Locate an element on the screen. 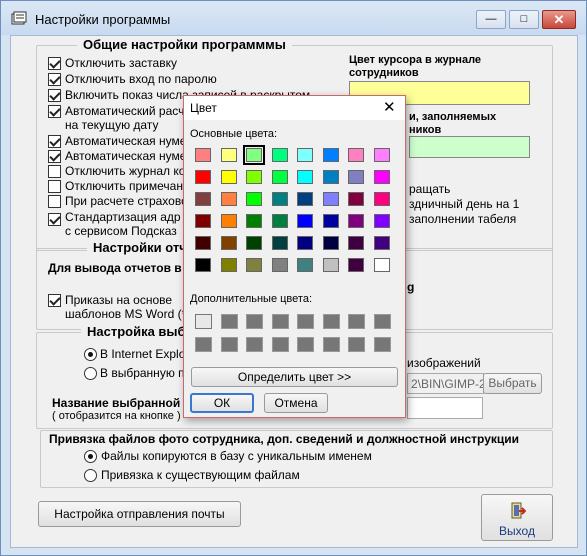 The image size is (587, 556). holiday-fragment-2: здничный день на 1 is located at coordinates (464, 204).